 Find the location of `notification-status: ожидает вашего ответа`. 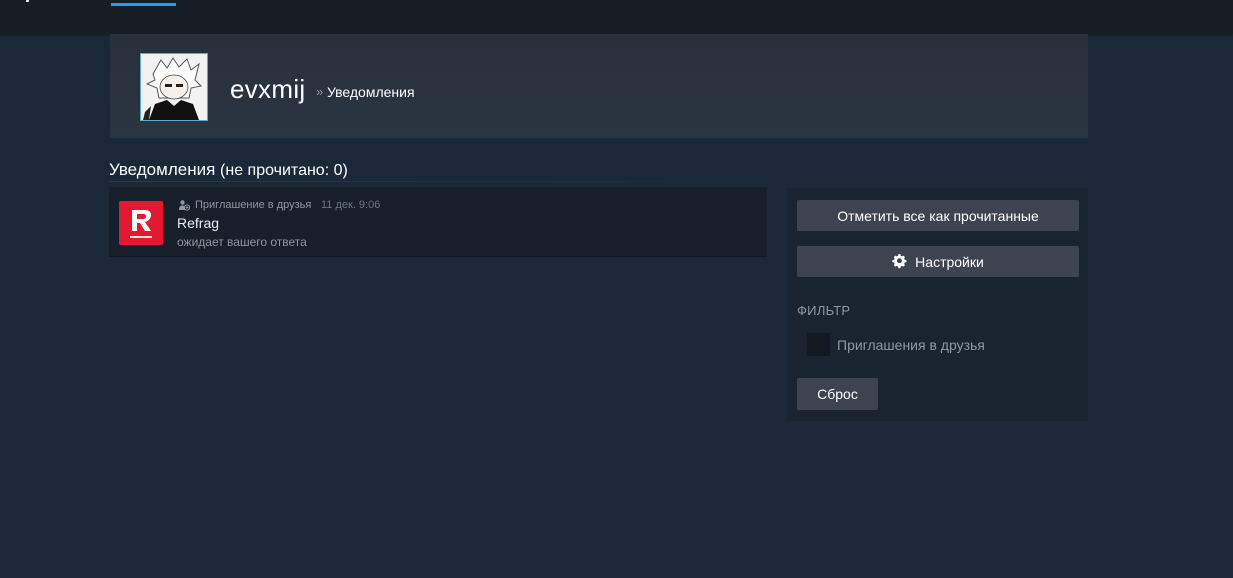

notification-status: ожидает вашего ответа is located at coordinates (242, 242).